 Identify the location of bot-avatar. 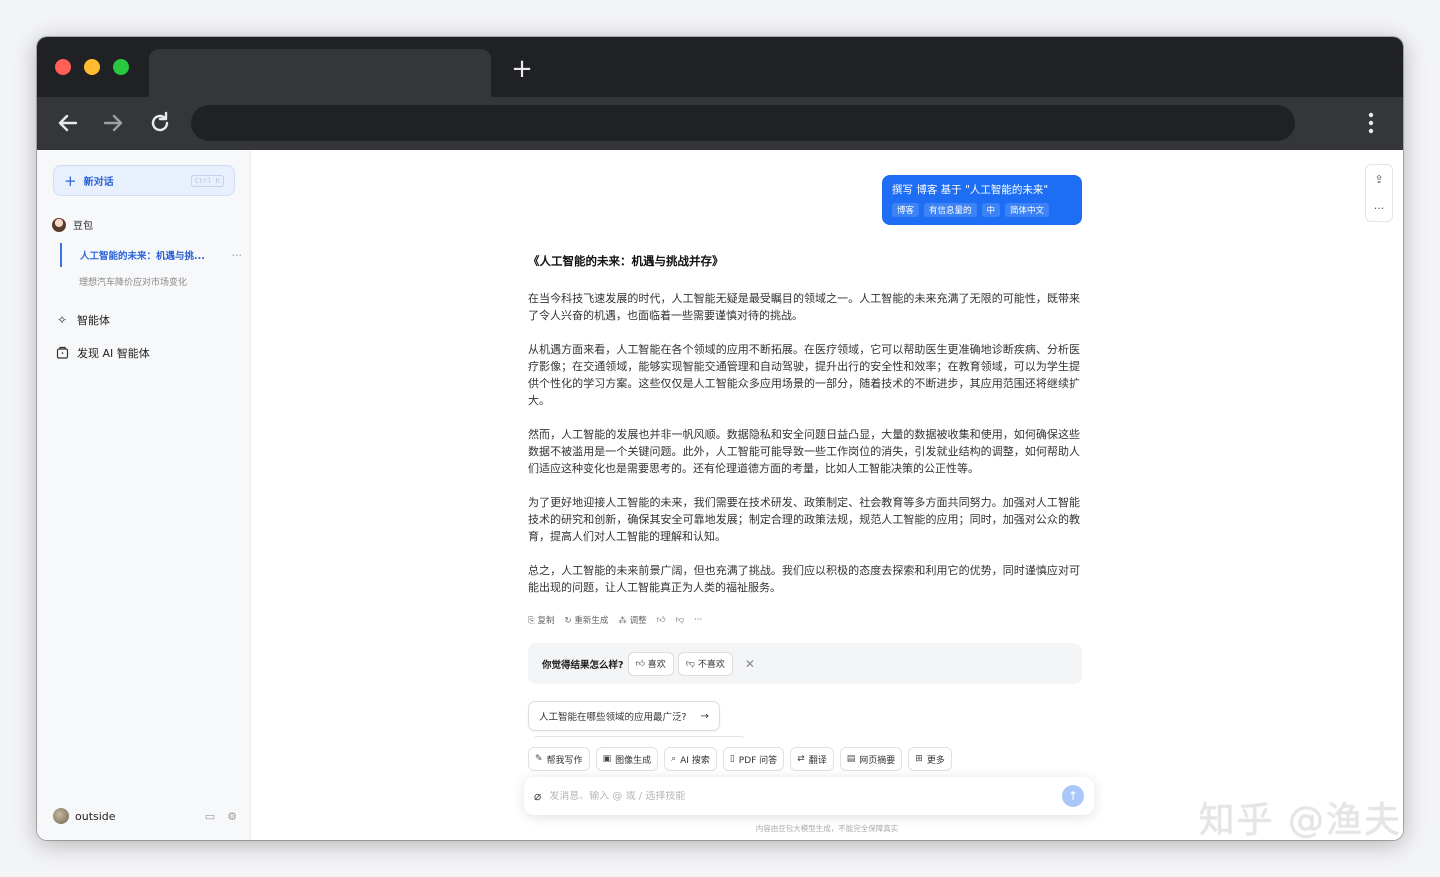
(59, 224).